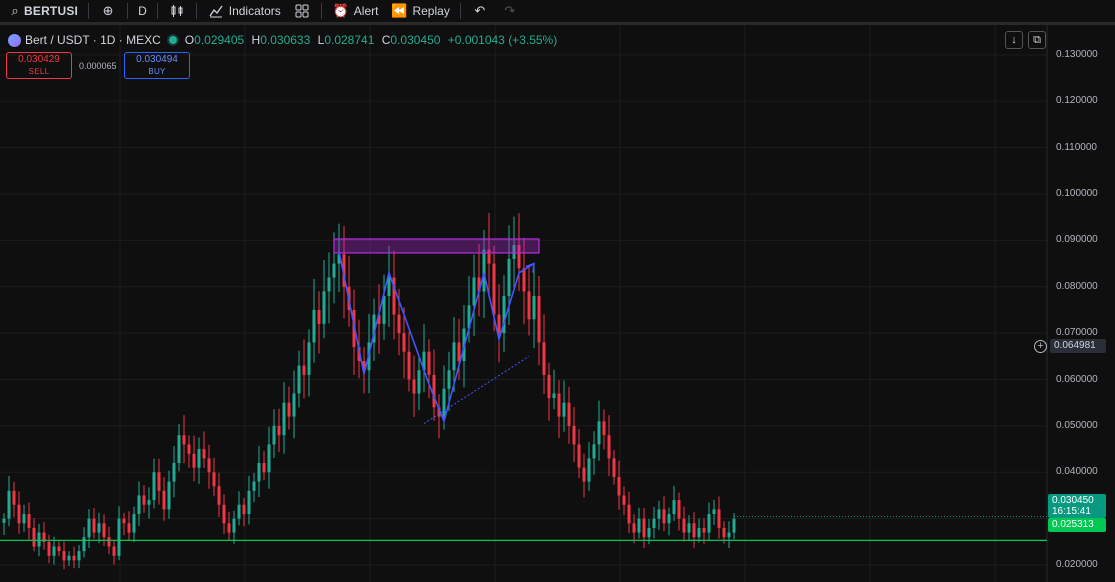 The image size is (1115, 582). I want to click on templates-button, so click(302, 11).